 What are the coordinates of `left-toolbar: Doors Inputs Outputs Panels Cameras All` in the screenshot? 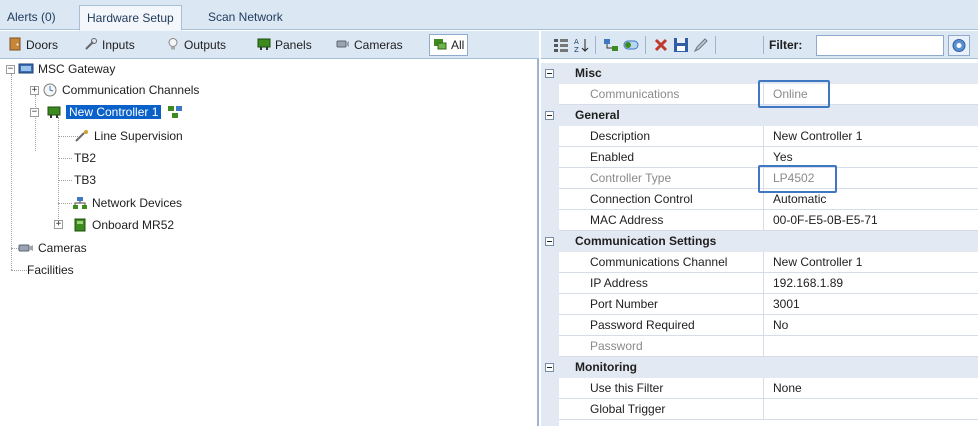 It's located at (269, 45).